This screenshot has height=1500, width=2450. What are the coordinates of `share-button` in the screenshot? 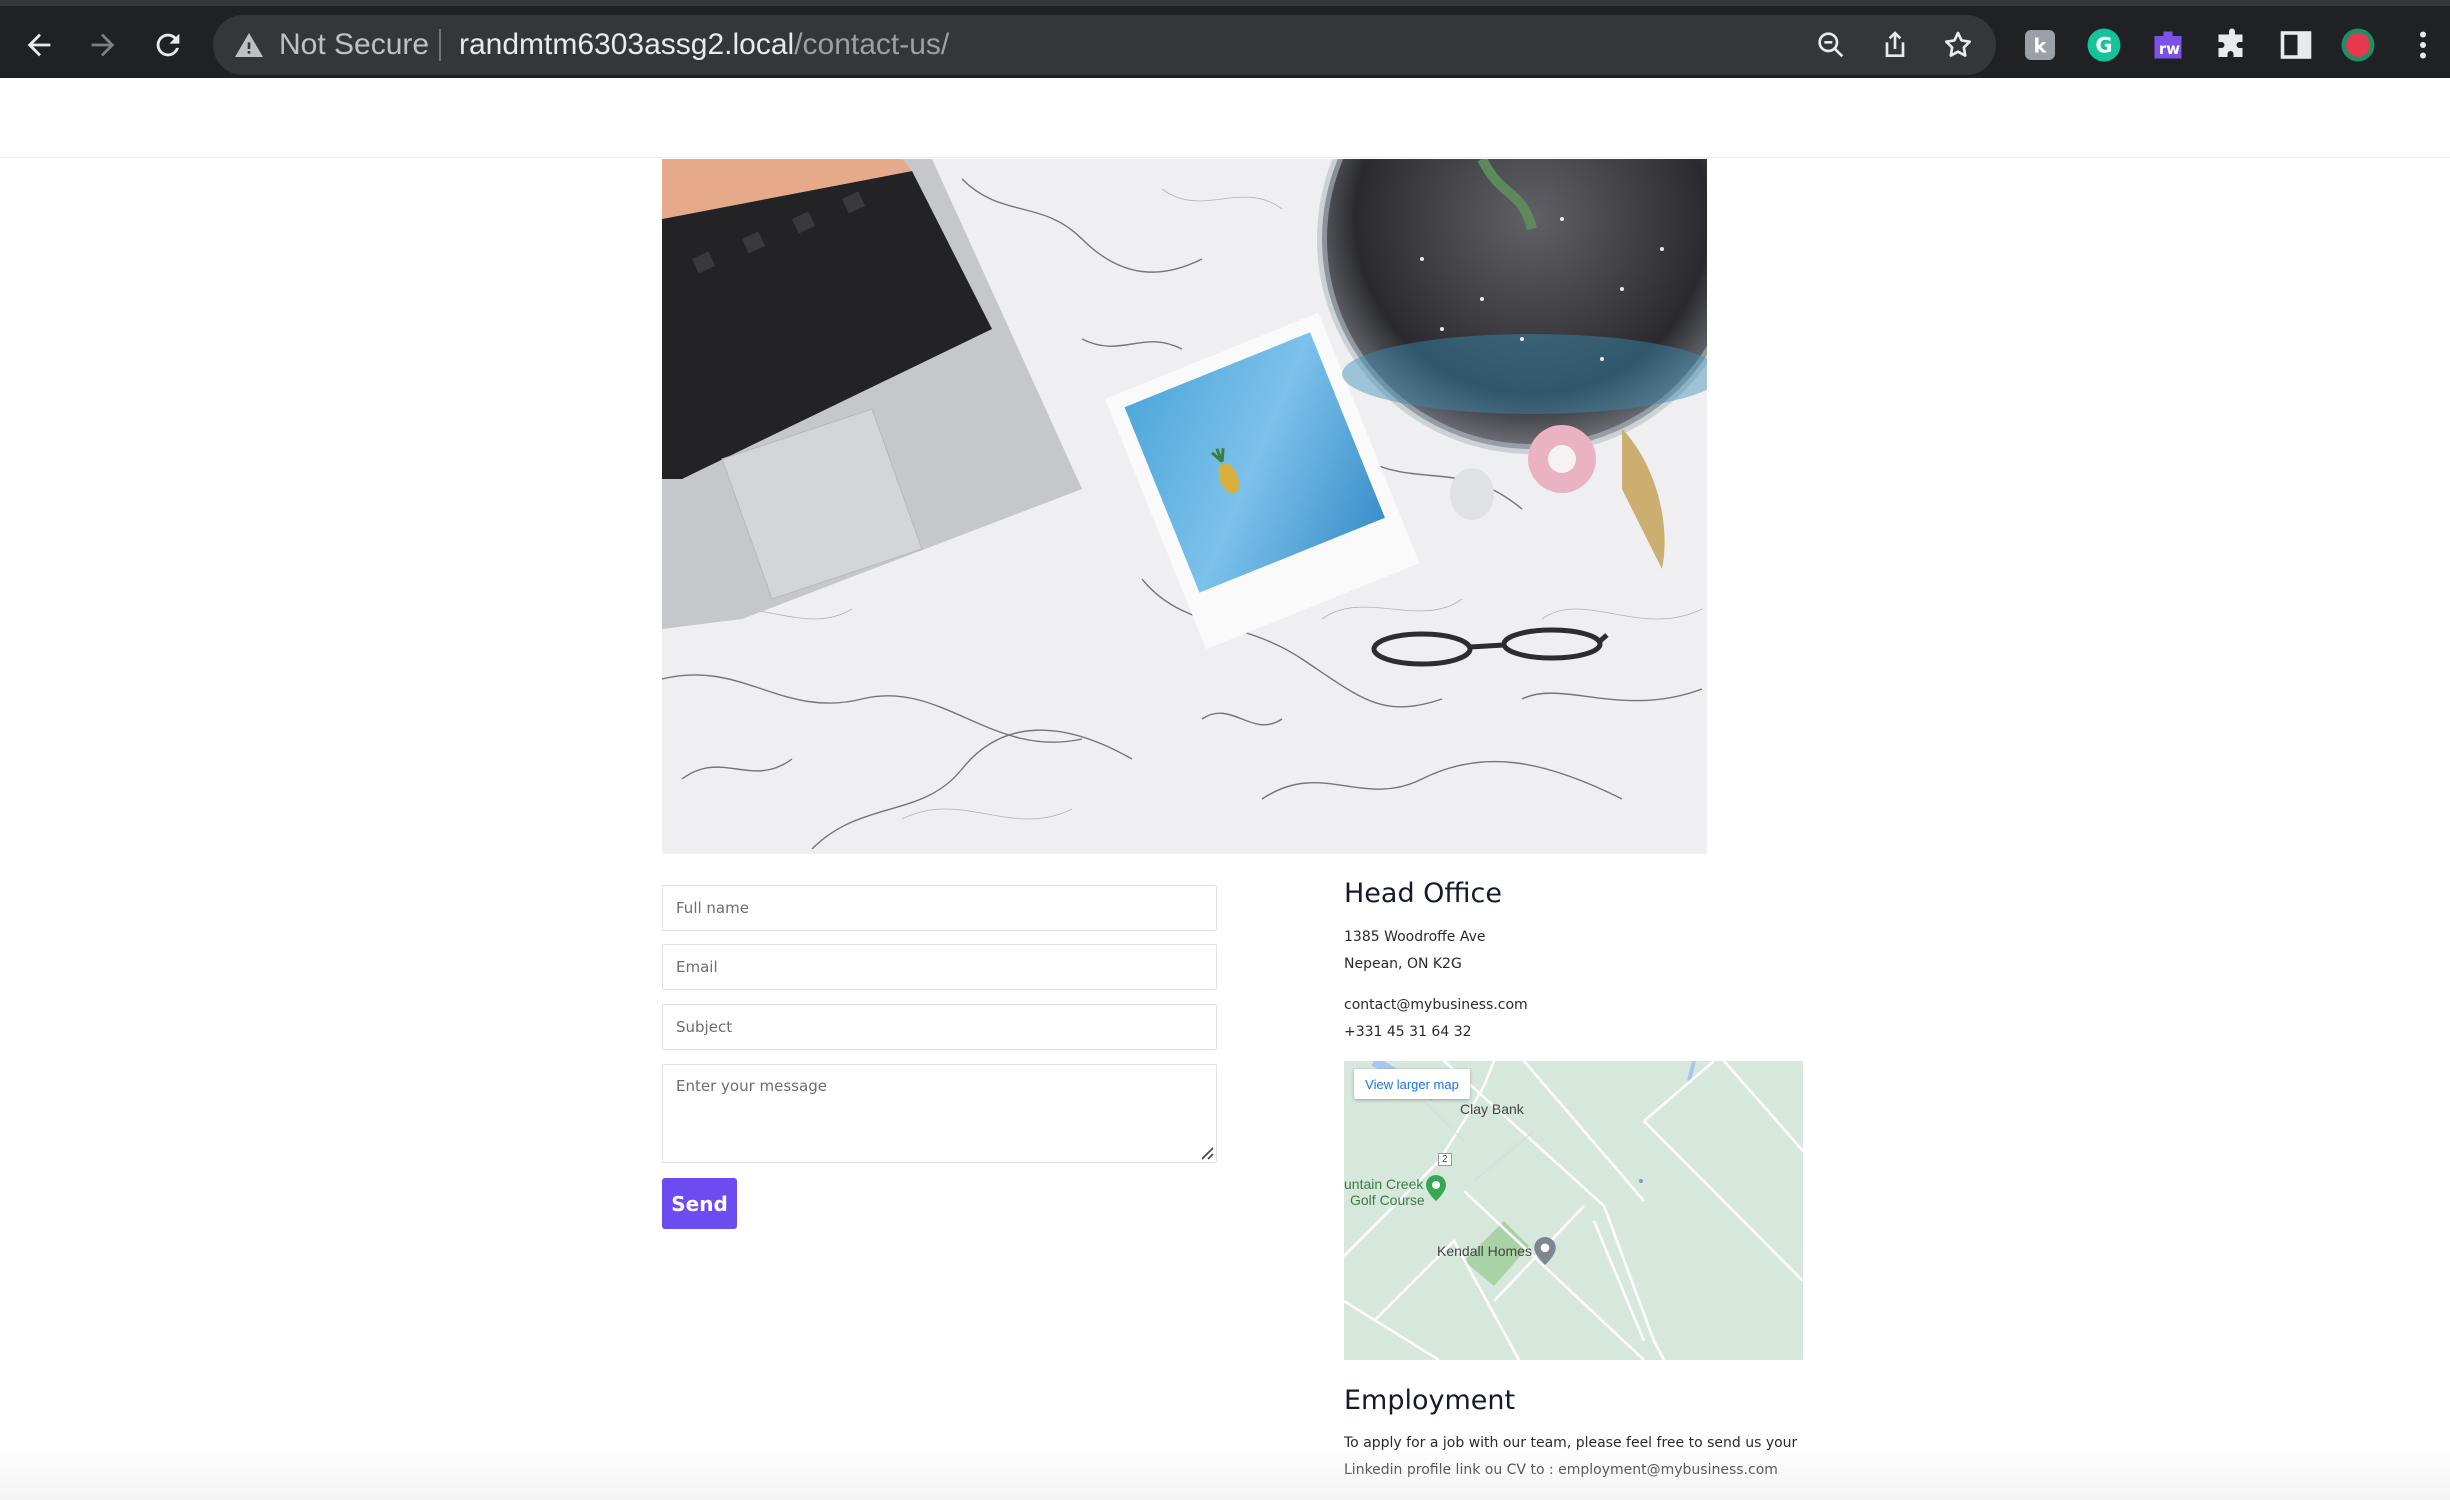 It's located at (1895, 45).